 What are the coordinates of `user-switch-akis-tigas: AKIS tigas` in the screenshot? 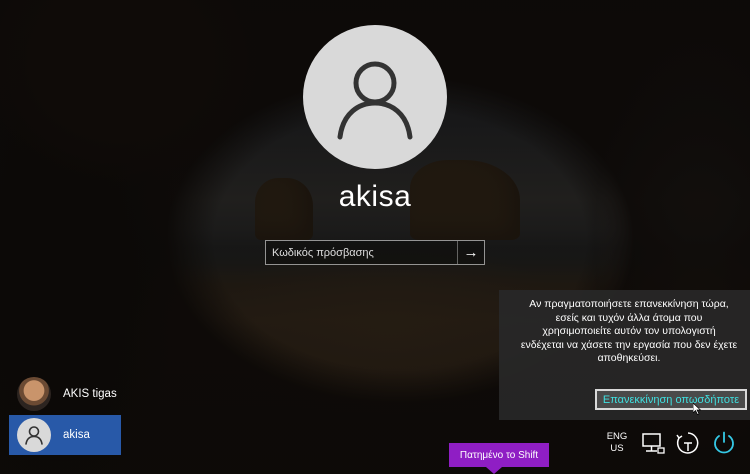 It's located at (65, 394).